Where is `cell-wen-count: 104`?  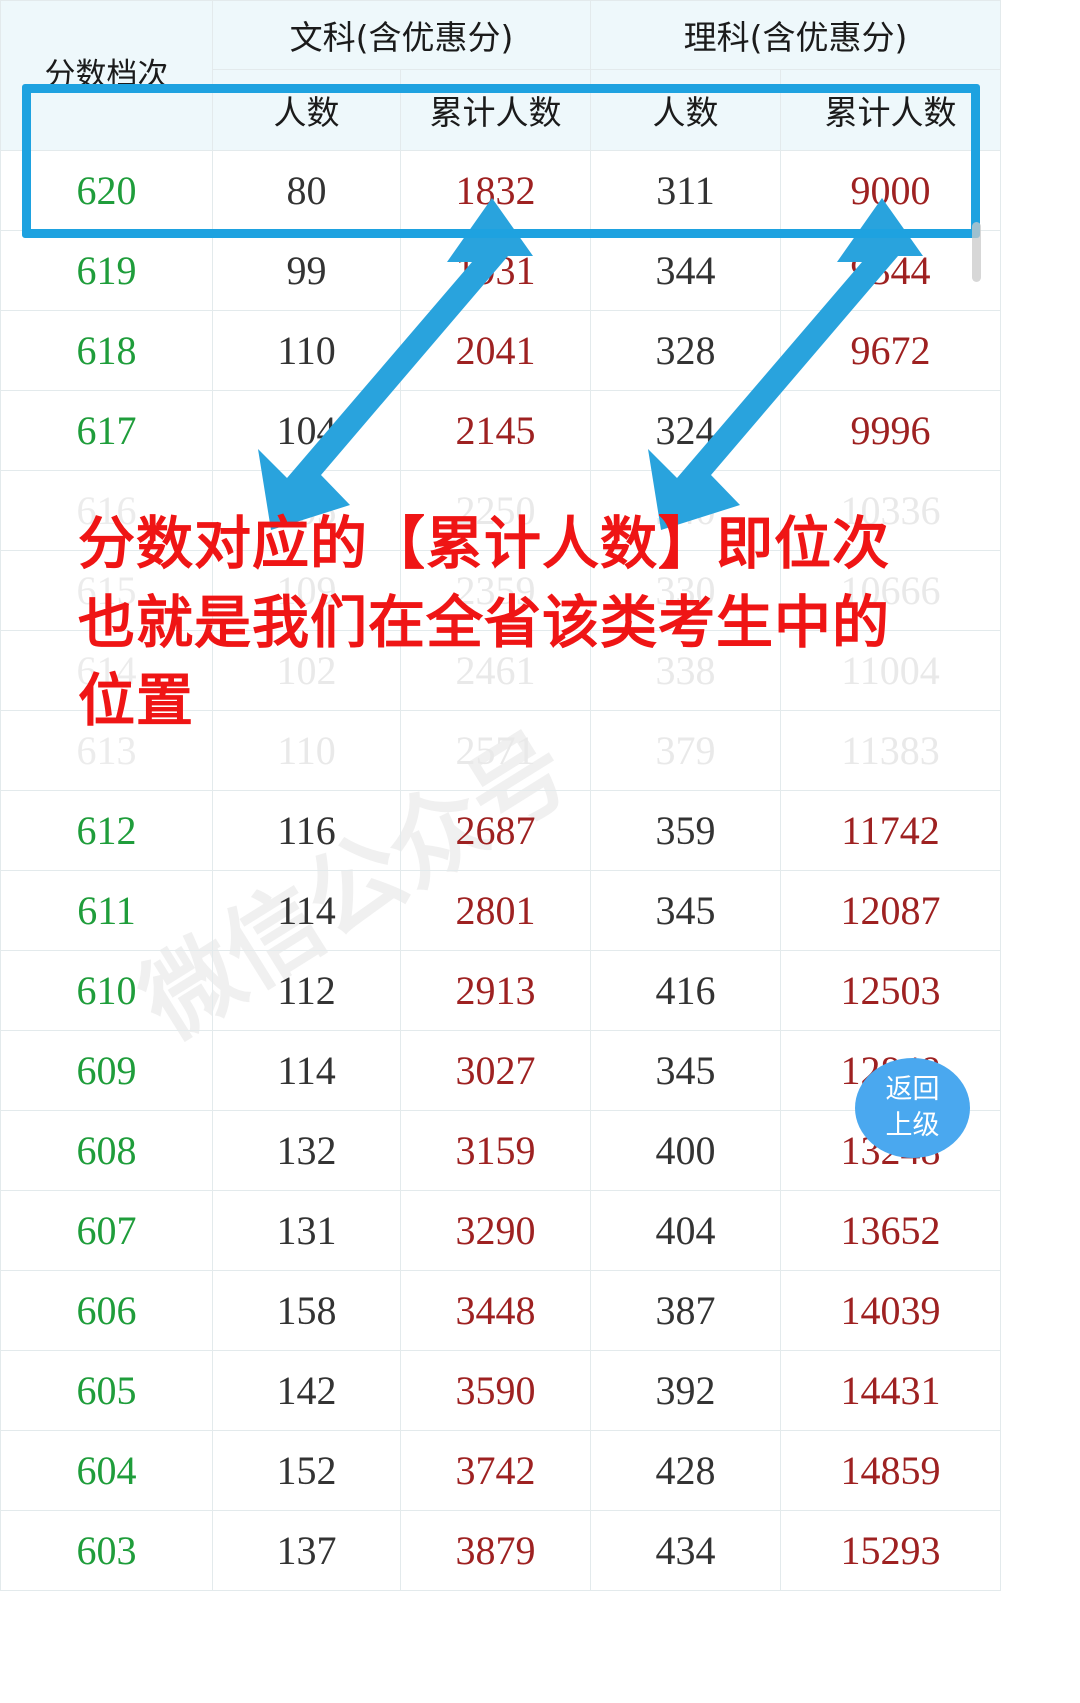
cell-wen-count: 104 is located at coordinates (306, 430).